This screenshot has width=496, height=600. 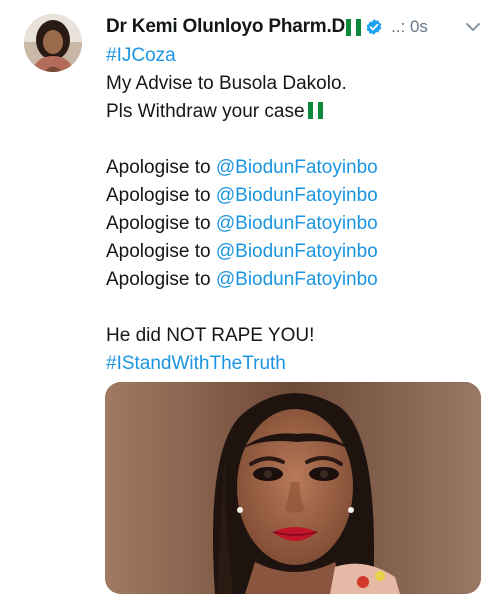 I want to click on author-display-name: Dr Kemi Olunloyo Pharm.D, so click(x=225, y=27).